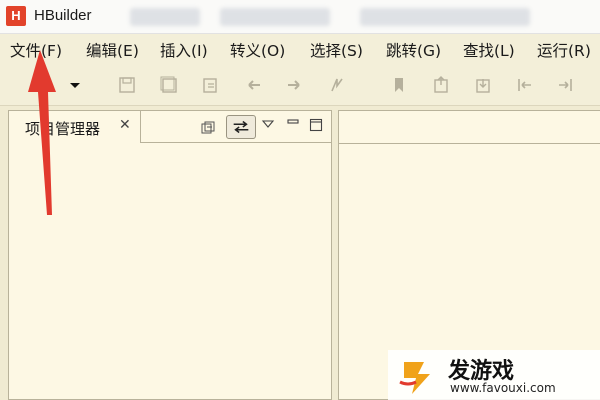  What do you see at coordinates (257, 50) in the screenshot?
I see `menu-escape: 转义(O)` at bounding box center [257, 50].